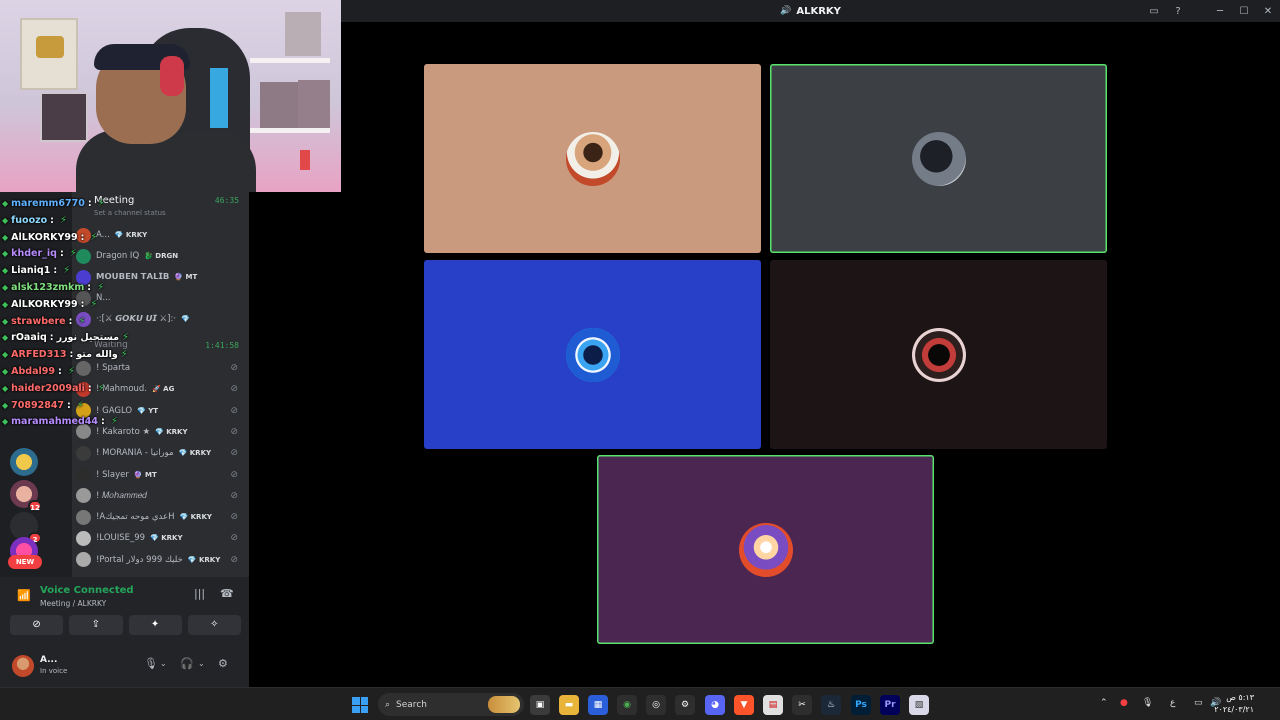 The image size is (1280, 720). What do you see at coordinates (152, 288) in the screenshot?
I see `chat-message: ◆ alsk123zmkm: ⚡` at bounding box center [152, 288].